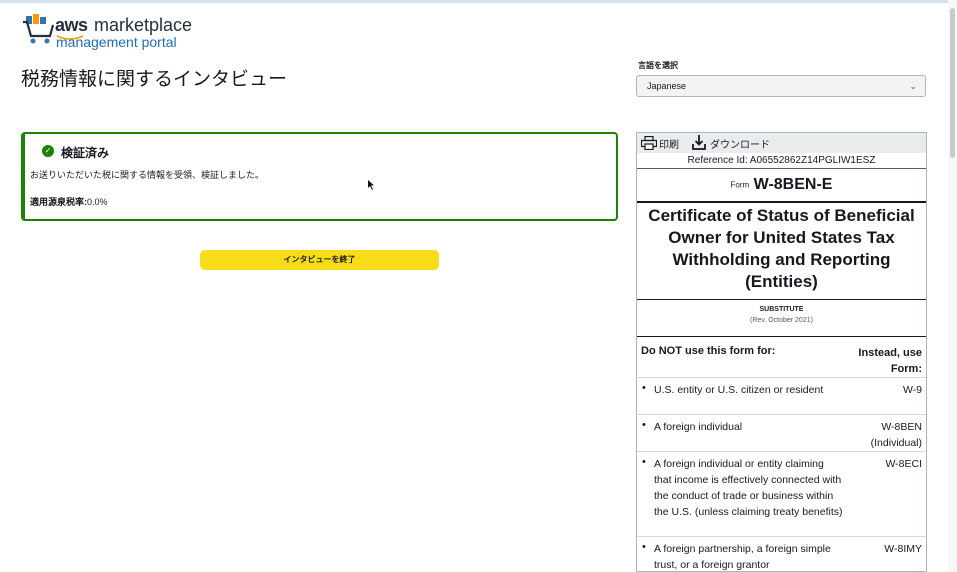 The height and width of the screenshot is (572, 957). What do you see at coordinates (781, 161) in the screenshot?
I see `reference-id: Reference Id: A06552862Z14PGLIW1ESZ` at bounding box center [781, 161].